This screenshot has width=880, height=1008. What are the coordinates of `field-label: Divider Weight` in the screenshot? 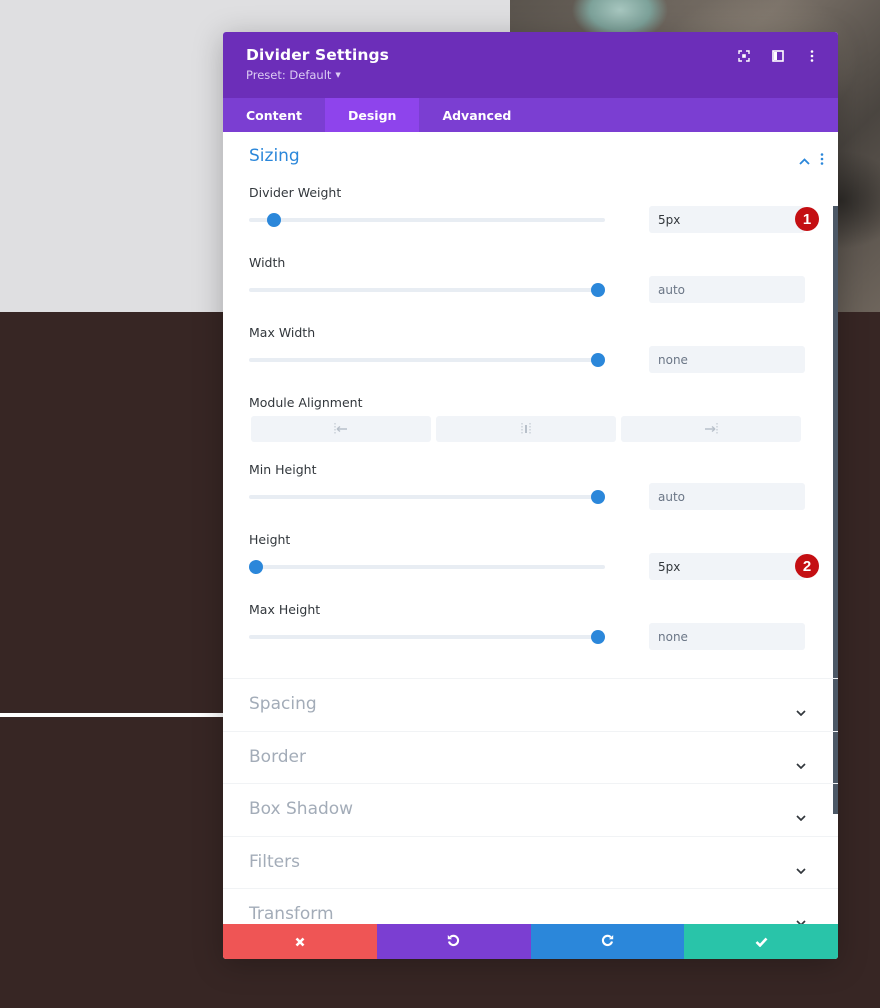 It's located at (295, 192).